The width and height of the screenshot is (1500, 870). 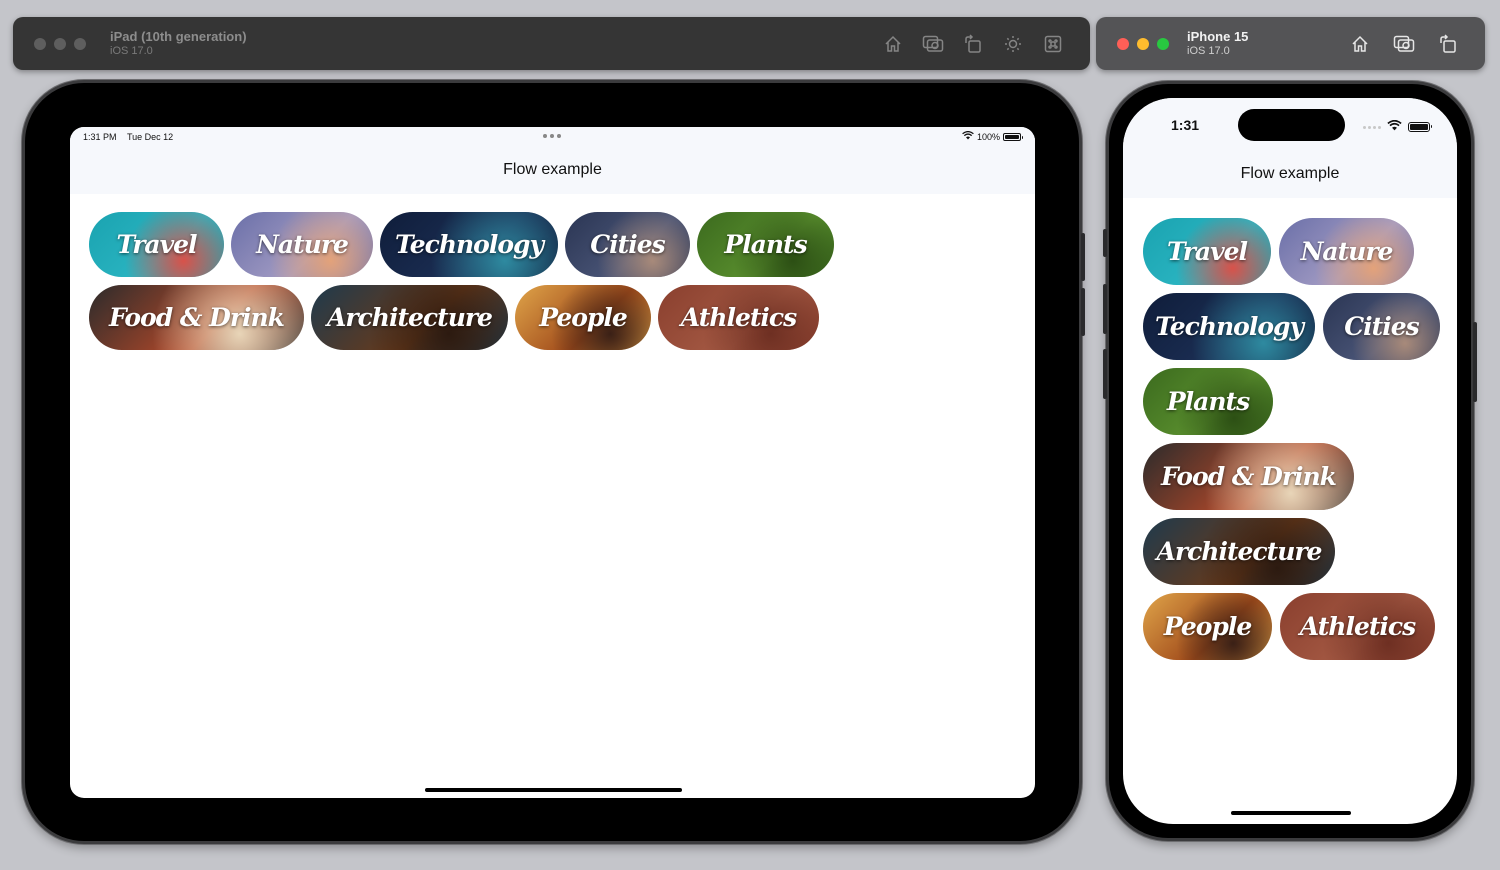 I want to click on status-time: 1:31, so click(x=1185, y=125).